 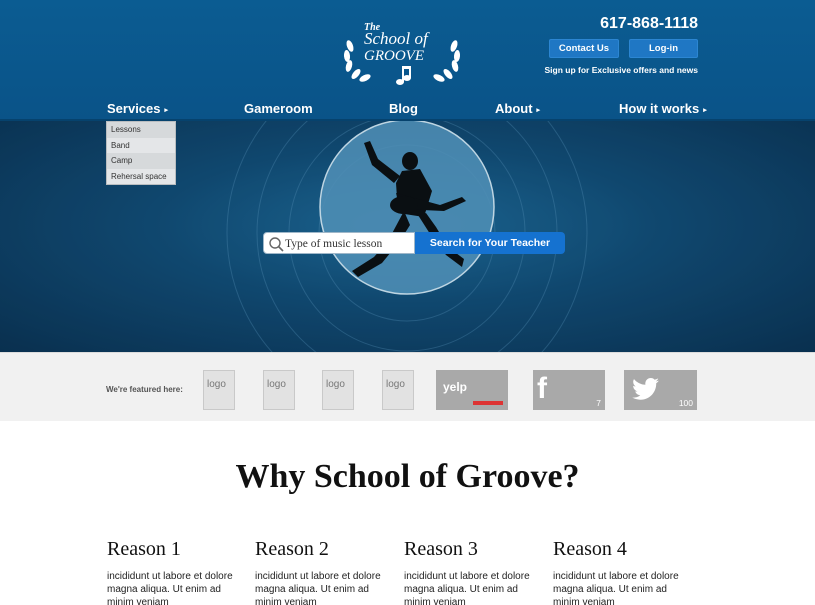 I want to click on featured-label: We're featured here:, so click(x=144, y=389).